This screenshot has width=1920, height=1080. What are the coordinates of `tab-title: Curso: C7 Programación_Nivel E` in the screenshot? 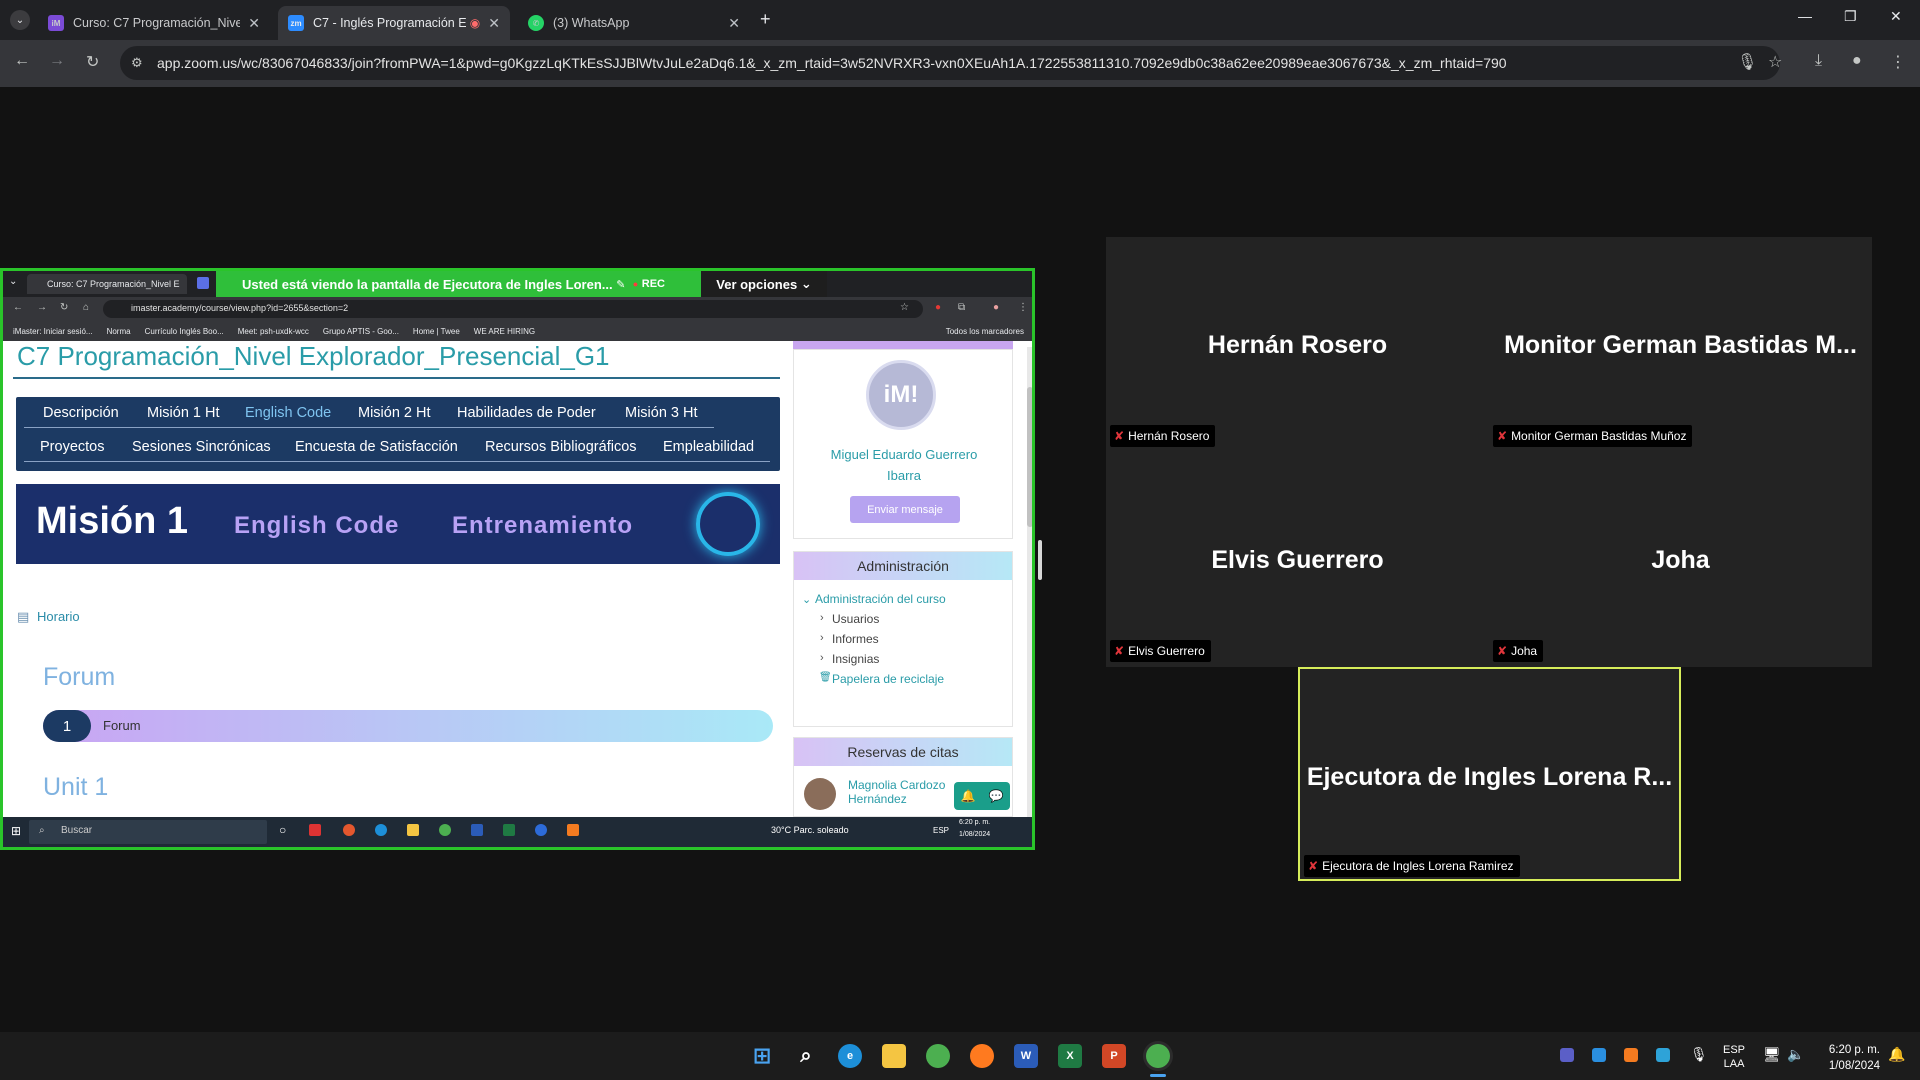 It's located at (157, 23).